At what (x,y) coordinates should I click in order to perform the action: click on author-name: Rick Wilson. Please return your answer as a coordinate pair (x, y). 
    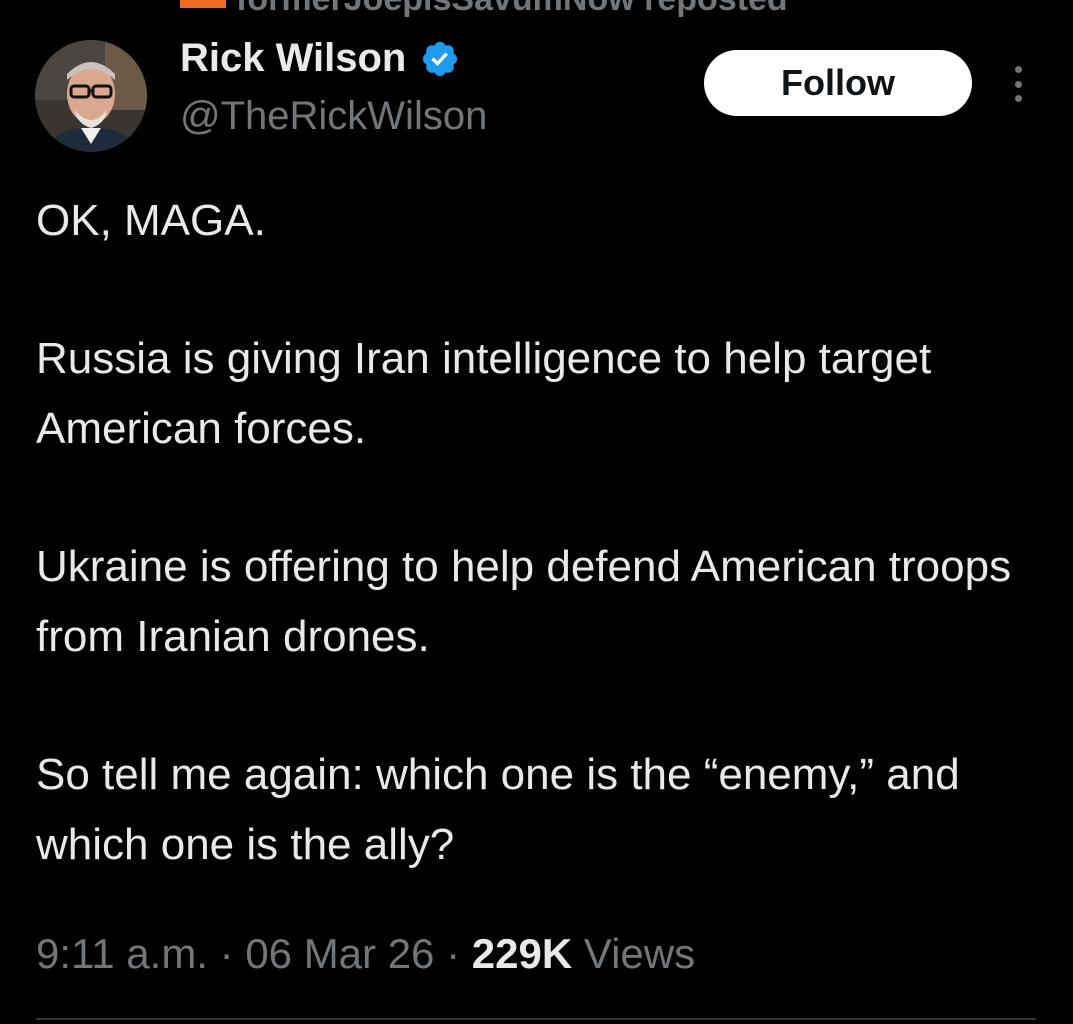
    Looking at the image, I should click on (293, 58).